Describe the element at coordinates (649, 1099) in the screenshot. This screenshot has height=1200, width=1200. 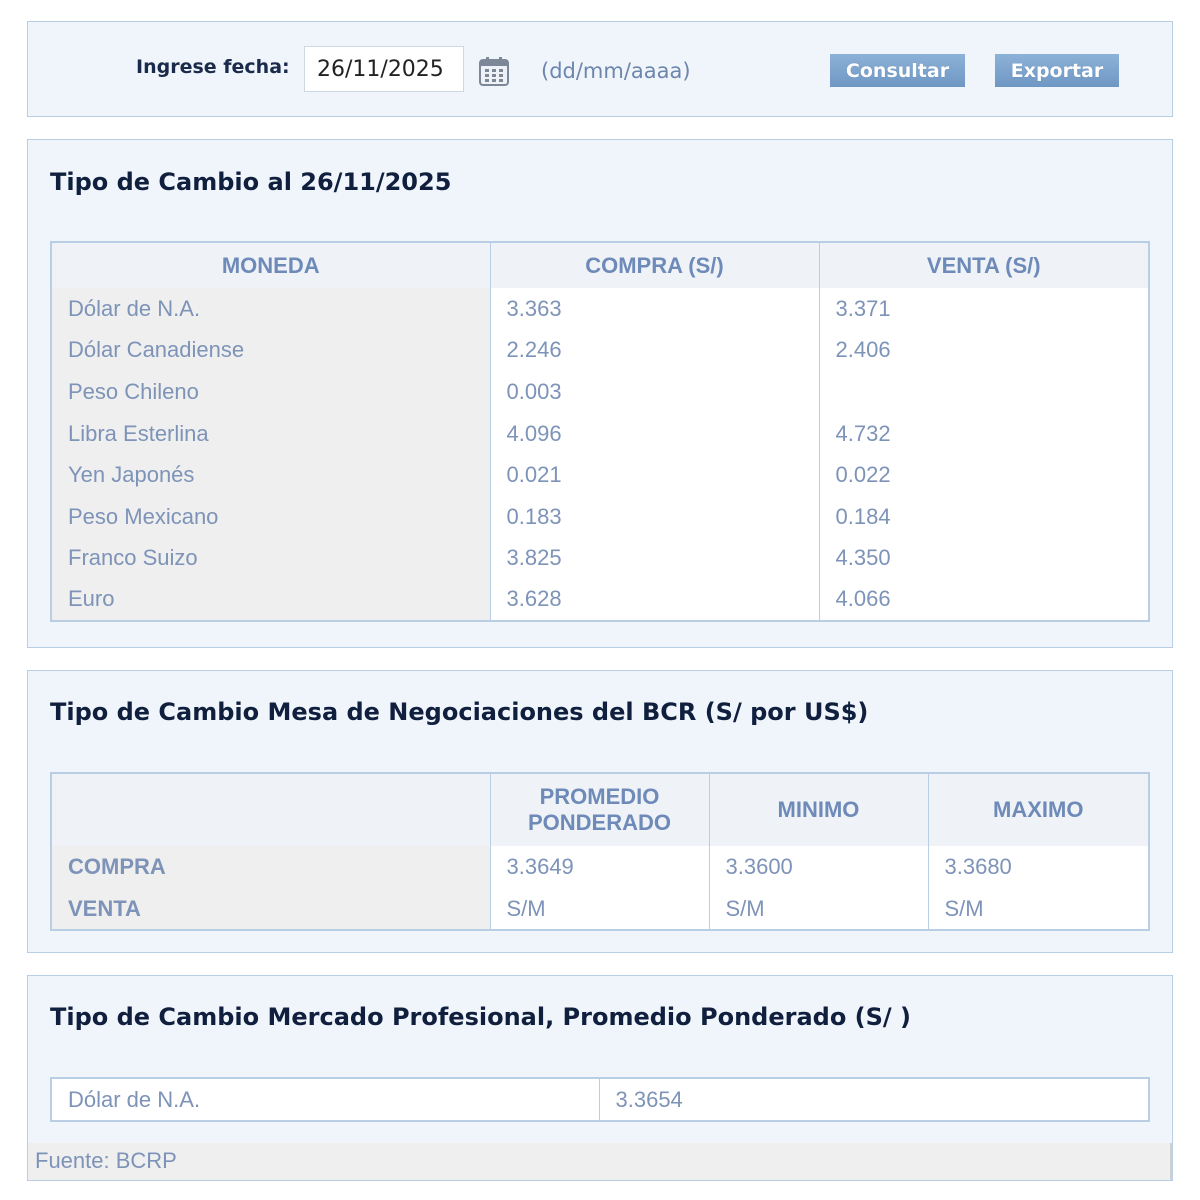
I see `promedio-value: 3.3654` at that location.